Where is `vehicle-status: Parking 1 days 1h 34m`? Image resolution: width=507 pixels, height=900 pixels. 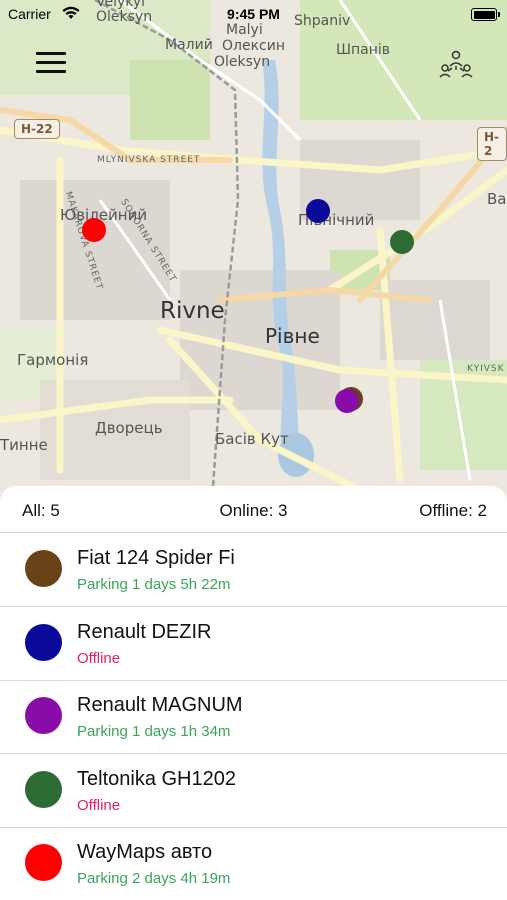 vehicle-status: Parking 1 days 1h 34m is located at coordinates (154, 731).